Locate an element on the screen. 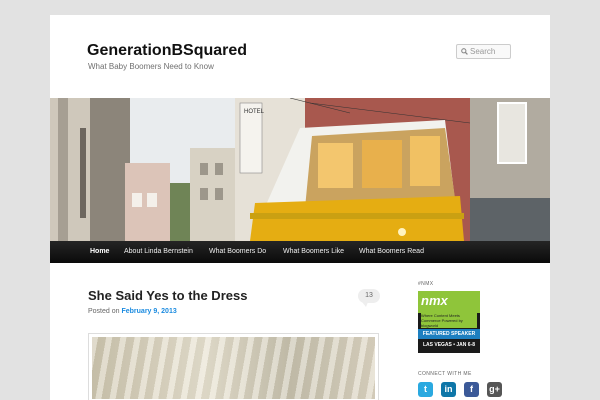  search-icon is located at coordinates (464, 51).